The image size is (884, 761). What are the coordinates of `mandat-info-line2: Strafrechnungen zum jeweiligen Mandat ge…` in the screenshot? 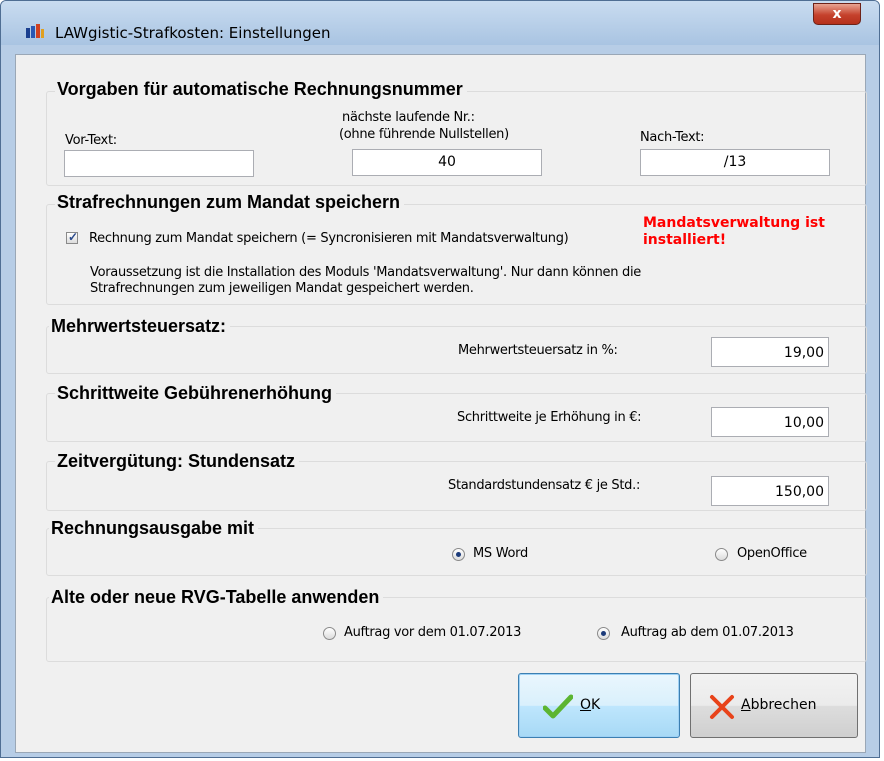 It's located at (282, 288).